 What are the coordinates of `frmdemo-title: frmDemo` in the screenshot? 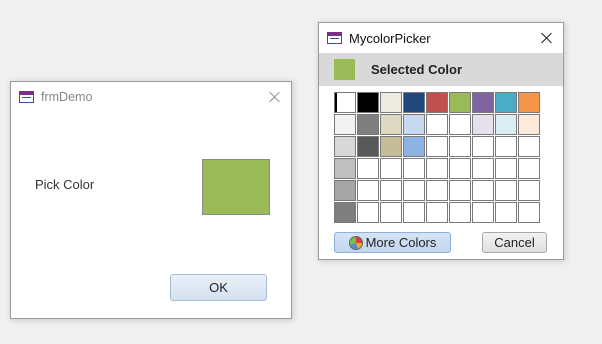 It's located at (67, 97).